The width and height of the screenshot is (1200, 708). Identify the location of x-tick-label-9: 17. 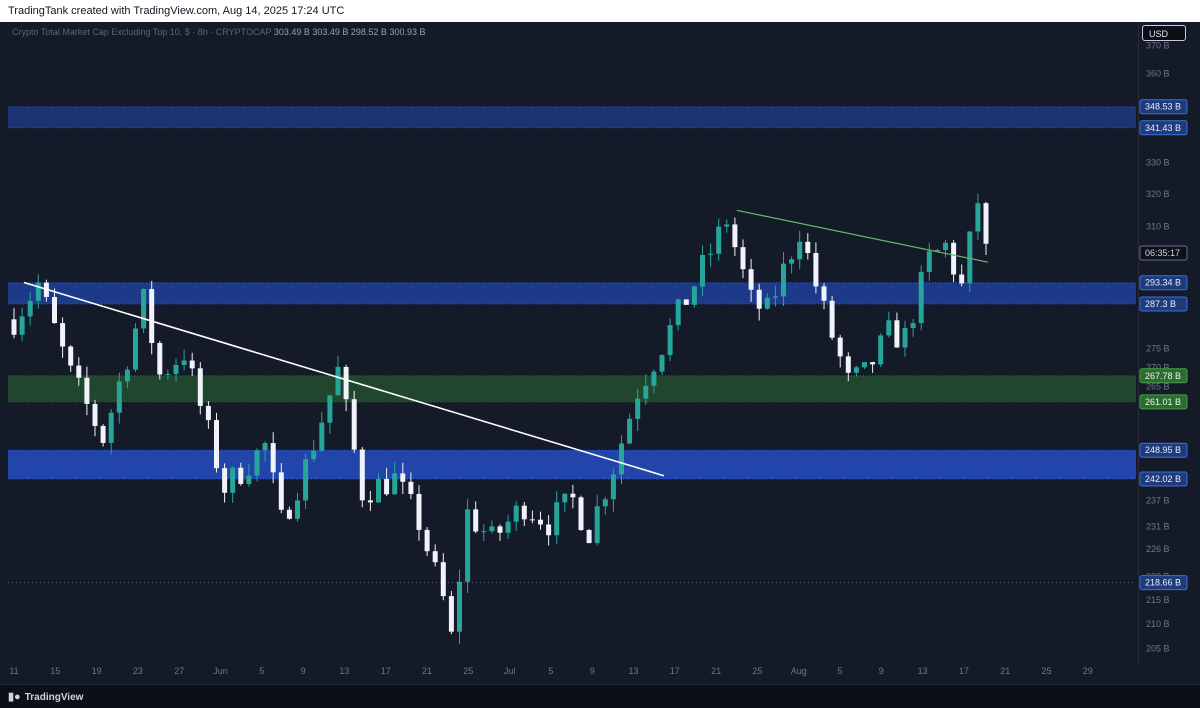
(386, 671).